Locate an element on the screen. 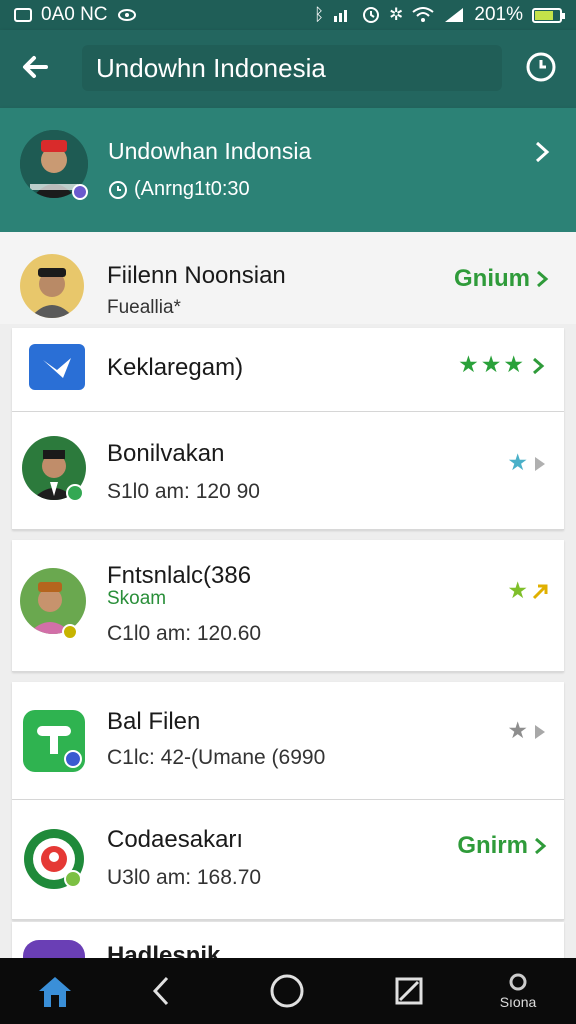 This screenshot has width=576, height=1024. arrow-left-icon is located at coordinates (35, 67).